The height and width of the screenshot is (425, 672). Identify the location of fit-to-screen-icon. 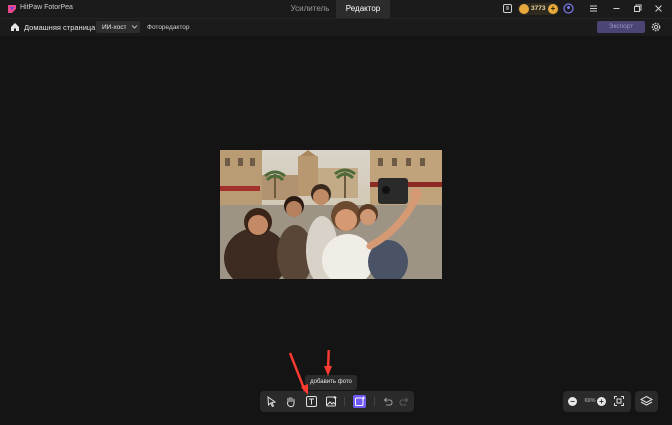
(619, 401).